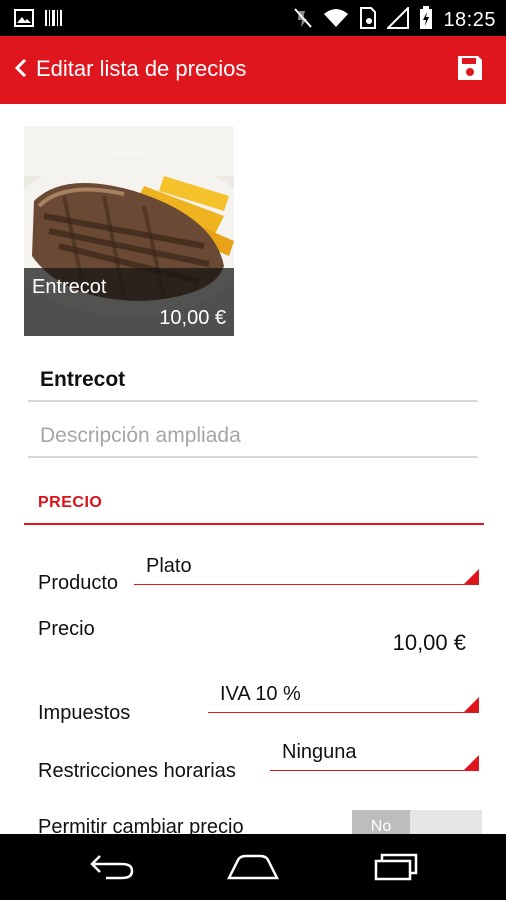 This screenshot has width=506, height=900. Describe the element at coordinates (429, 643) in the screenshot. I see `precio-value: 10,00 €` at that location.